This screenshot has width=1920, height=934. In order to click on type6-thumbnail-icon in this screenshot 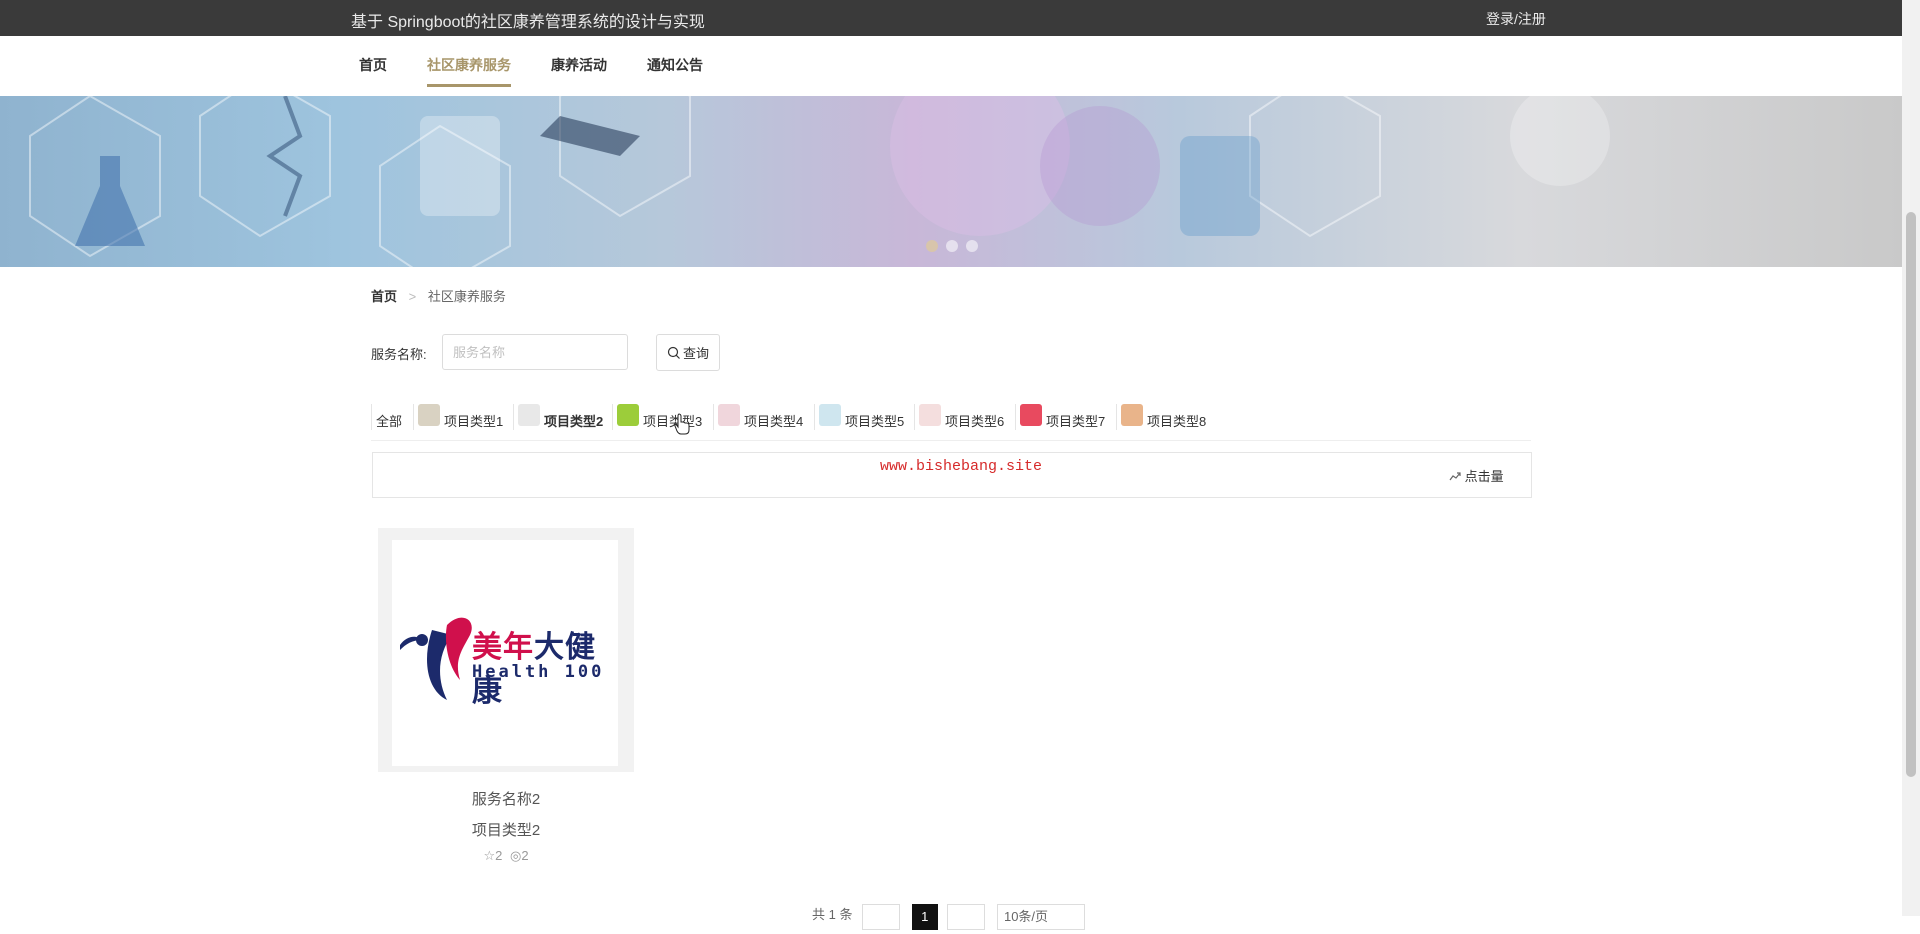, I will do `click(930, 415)`.